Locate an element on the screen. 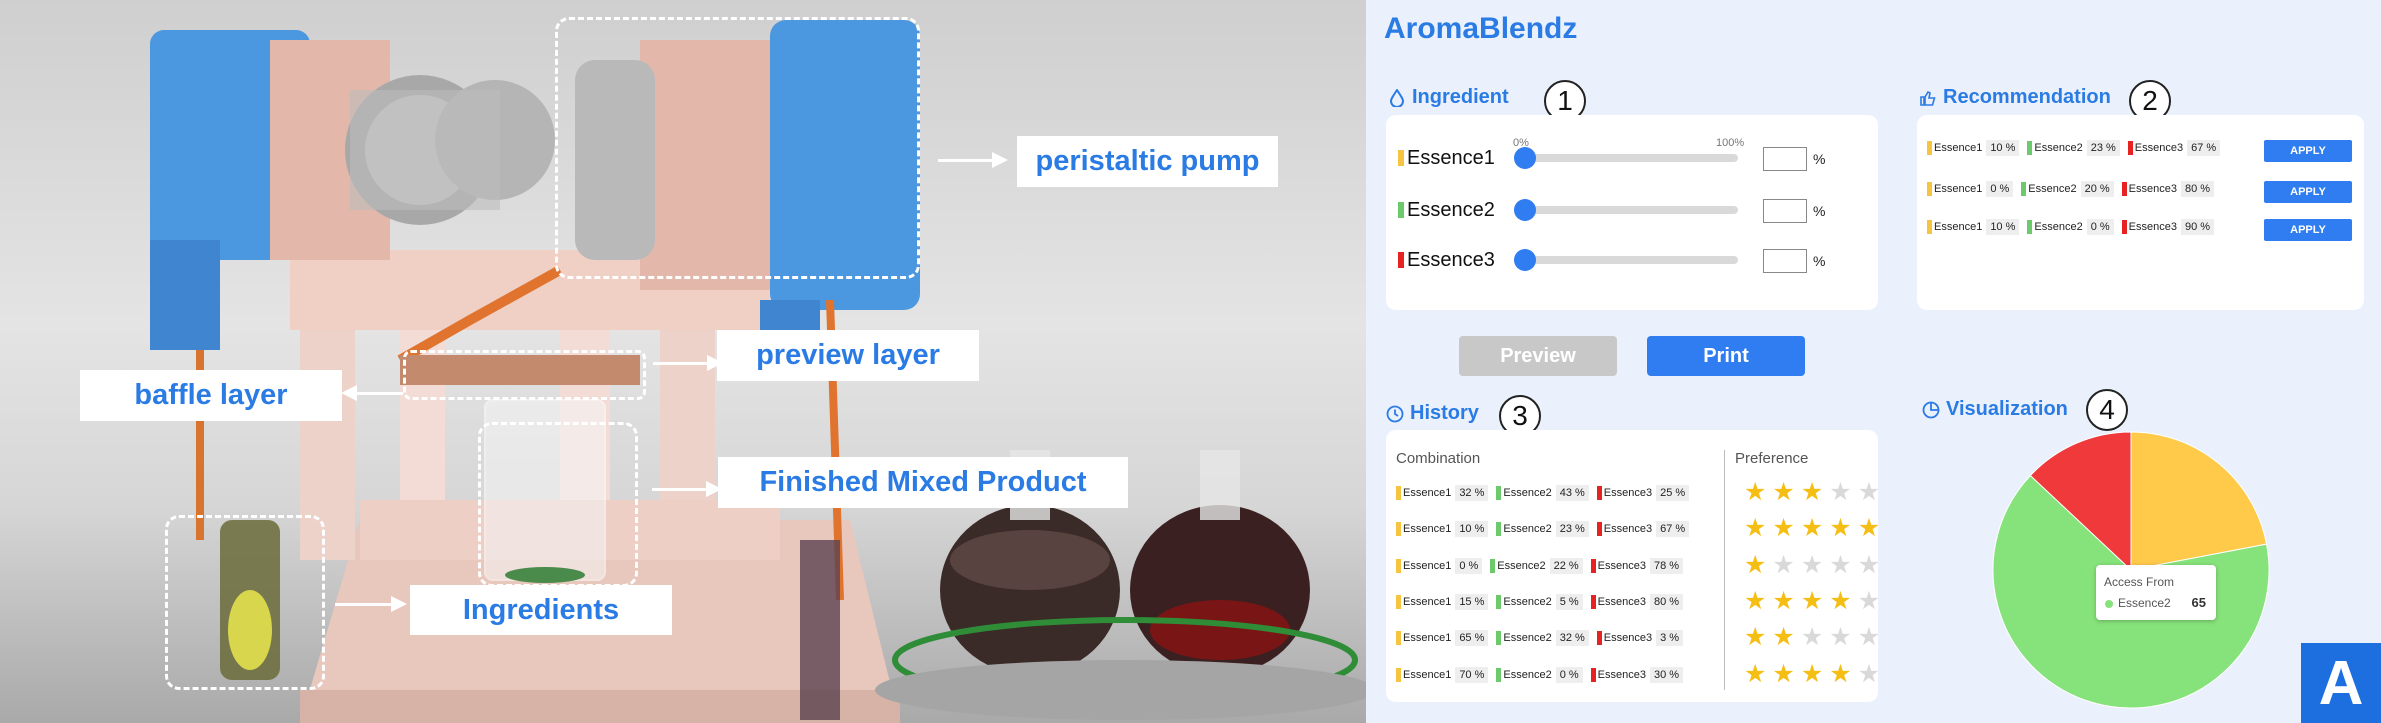  chip-value: 80 % is located at coordinates (1666, 601).